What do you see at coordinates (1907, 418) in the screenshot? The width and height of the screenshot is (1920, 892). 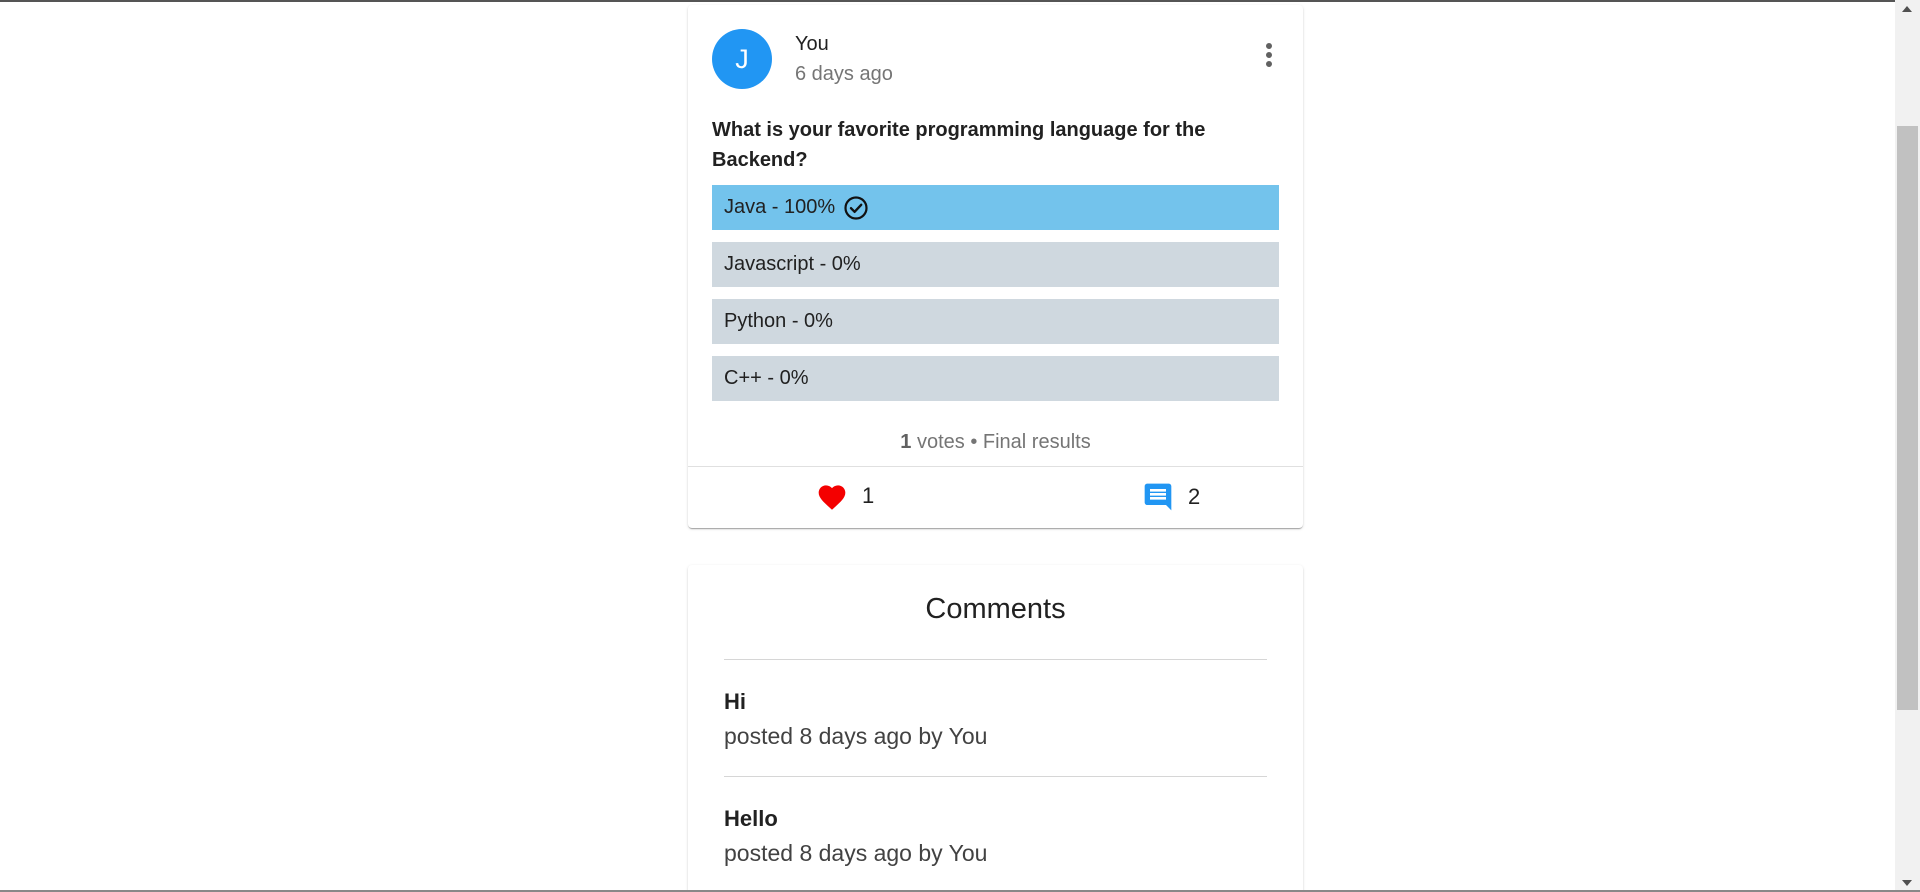 I see `scroll-thumb` at bounding box center [1907, 418].